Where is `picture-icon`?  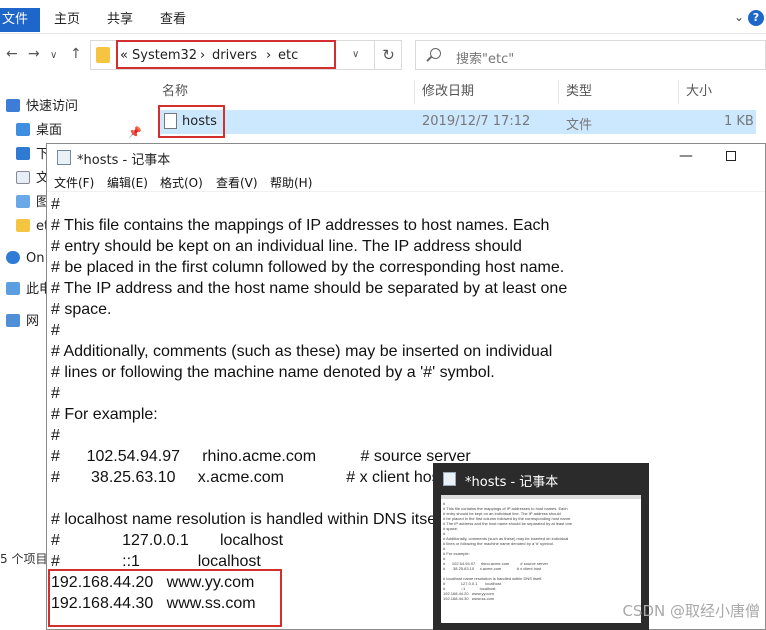 picture-icon is located at coordinates (23, 201).